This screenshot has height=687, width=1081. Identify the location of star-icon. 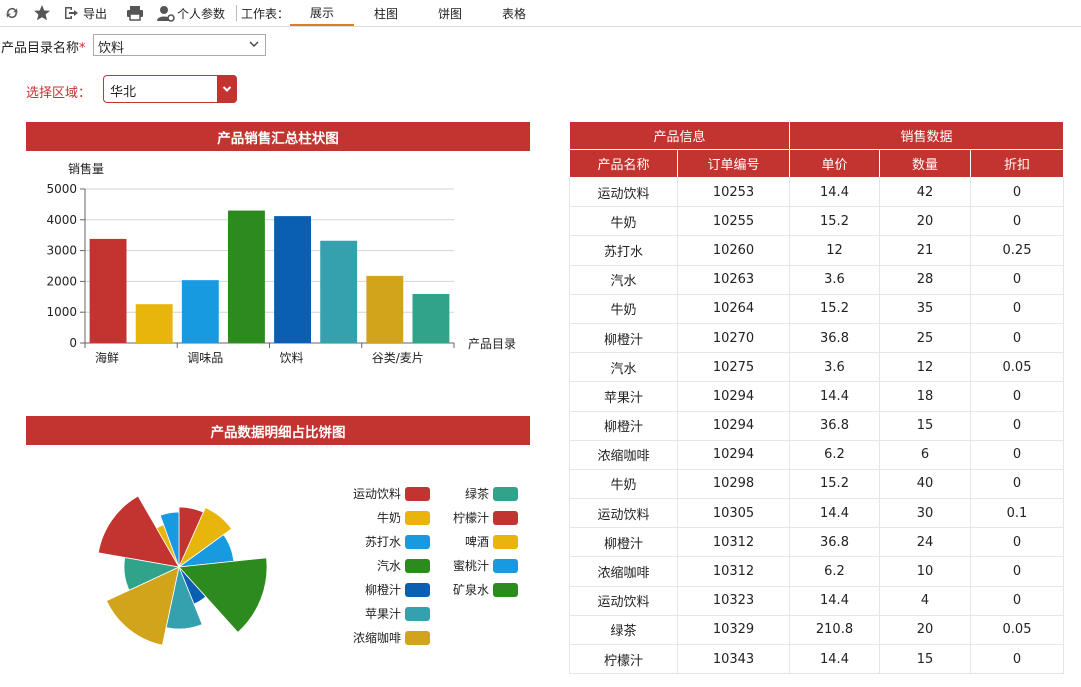
(42, 13).